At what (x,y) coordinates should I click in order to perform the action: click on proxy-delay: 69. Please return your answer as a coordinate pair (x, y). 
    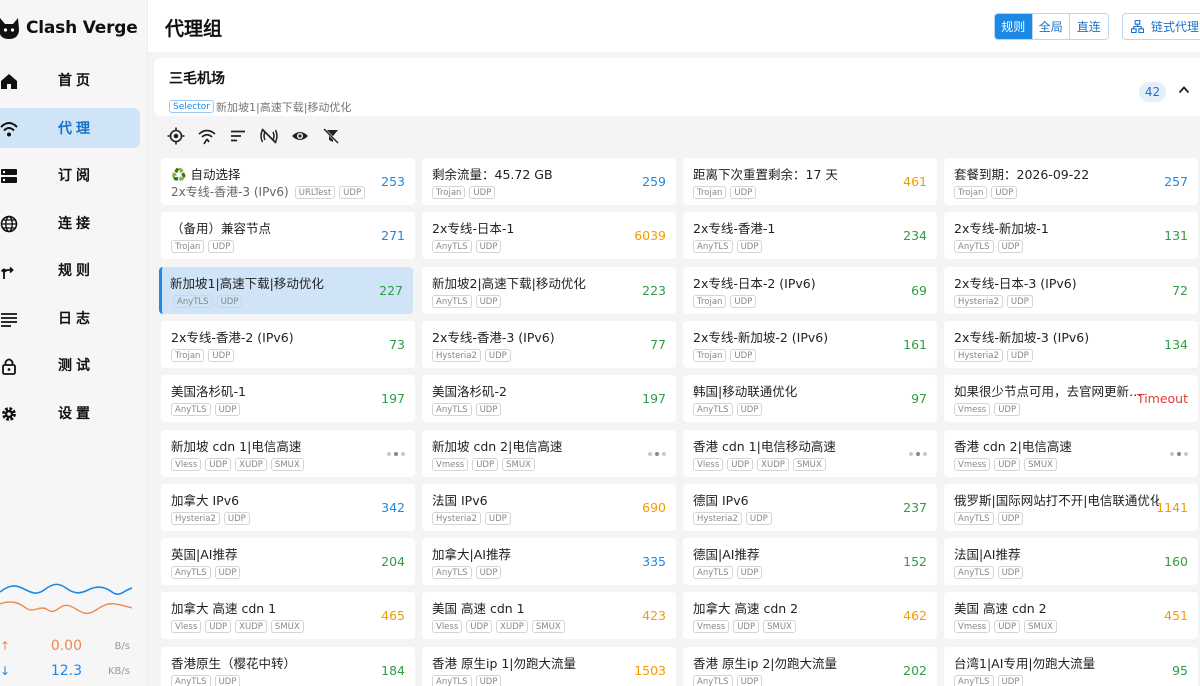
    Looking at the image, I should click on (919, 290).